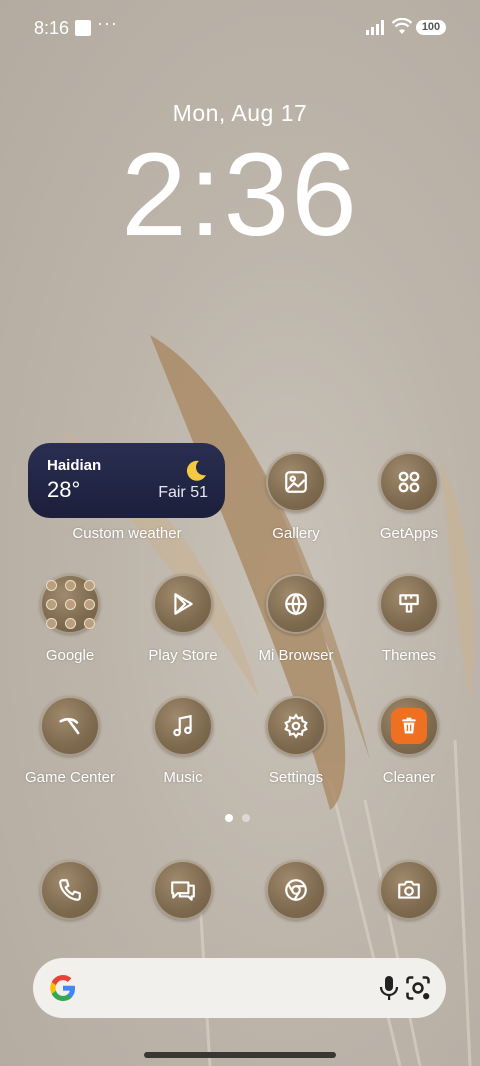 This screenshot has width=480, height=1066. I want to click on weather-city: Haidian, so click(74, 465).